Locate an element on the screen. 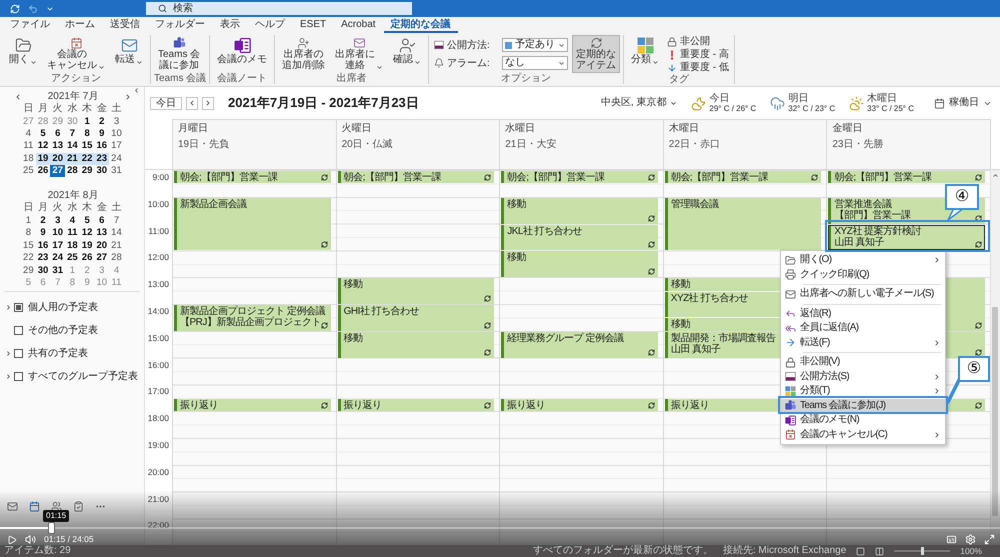 This screenshot has height=557, width=1000. fullscreen-icon is located at coordinates (989, 539).